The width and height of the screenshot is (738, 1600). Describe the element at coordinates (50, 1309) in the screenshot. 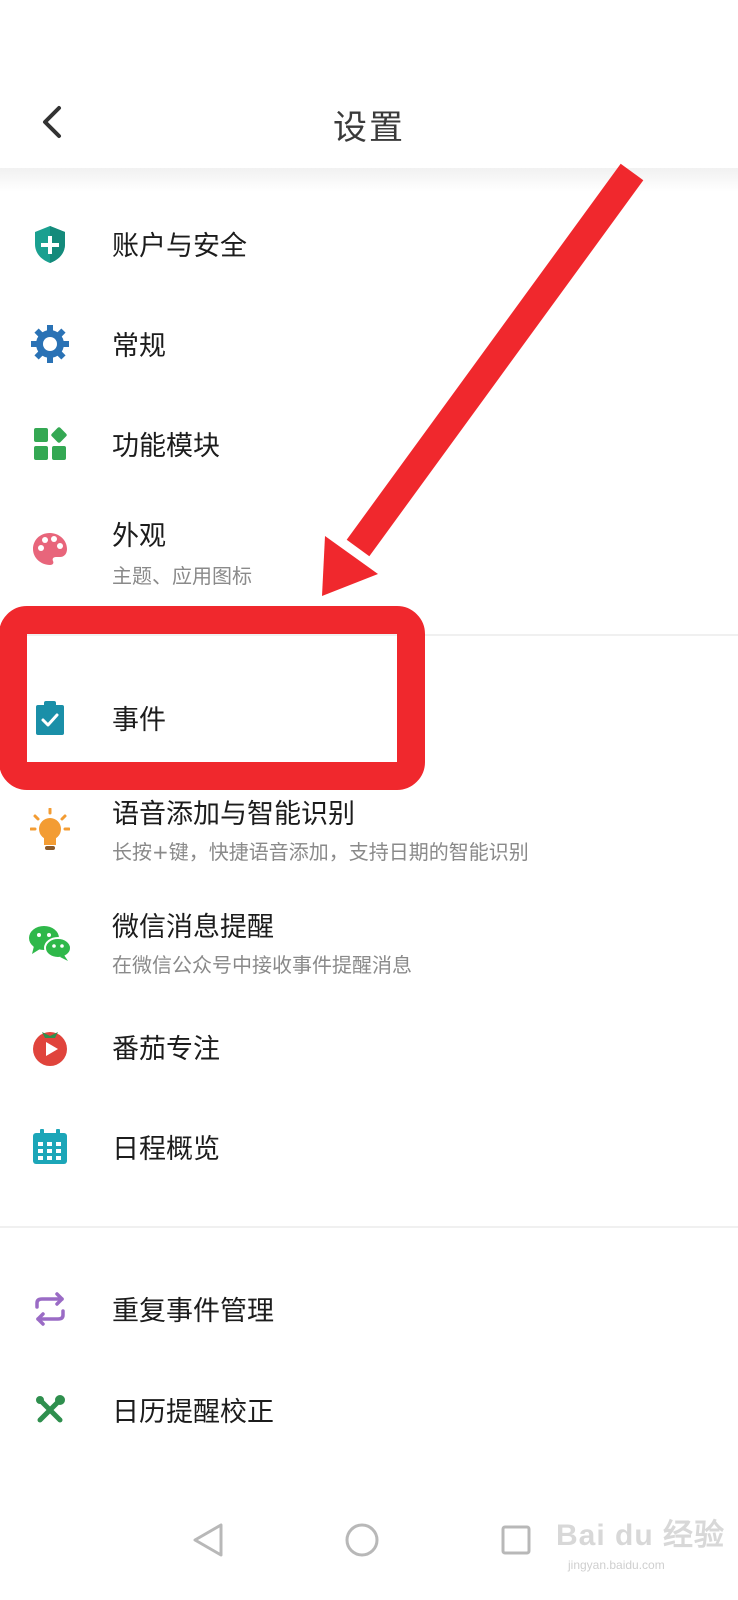

I see `repeat-icon` at that location.